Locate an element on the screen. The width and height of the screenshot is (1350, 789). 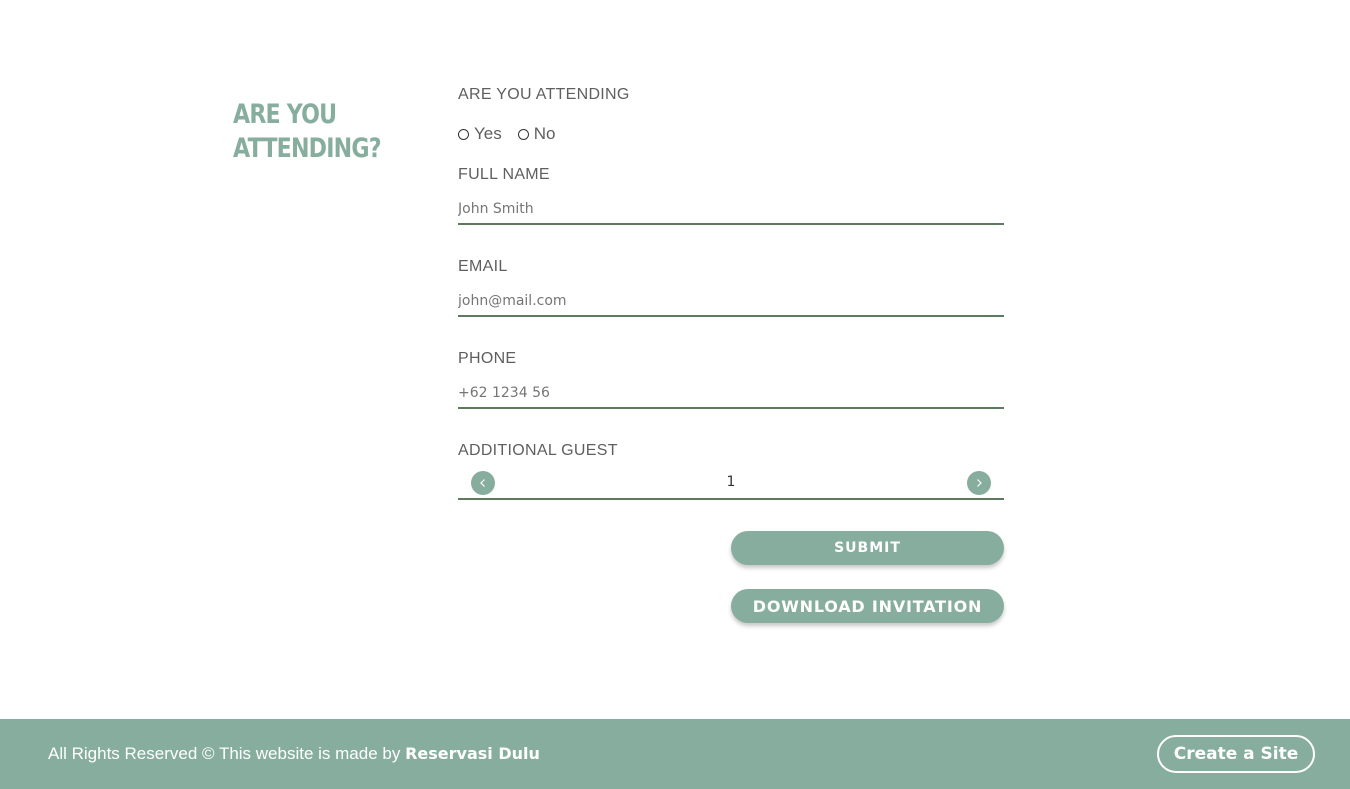
email-field is located at coordinates (731, 302).